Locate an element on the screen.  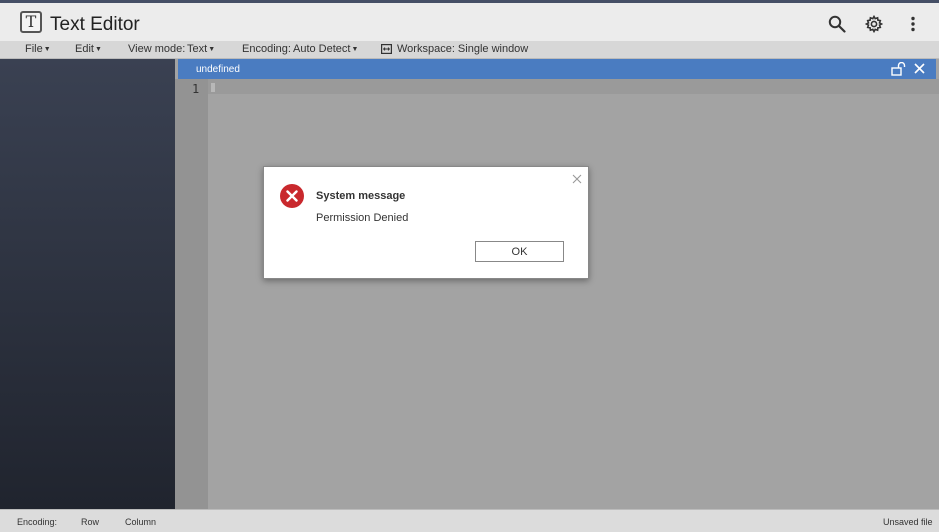
dialog-title: System message is located at coordinates (361, 196).